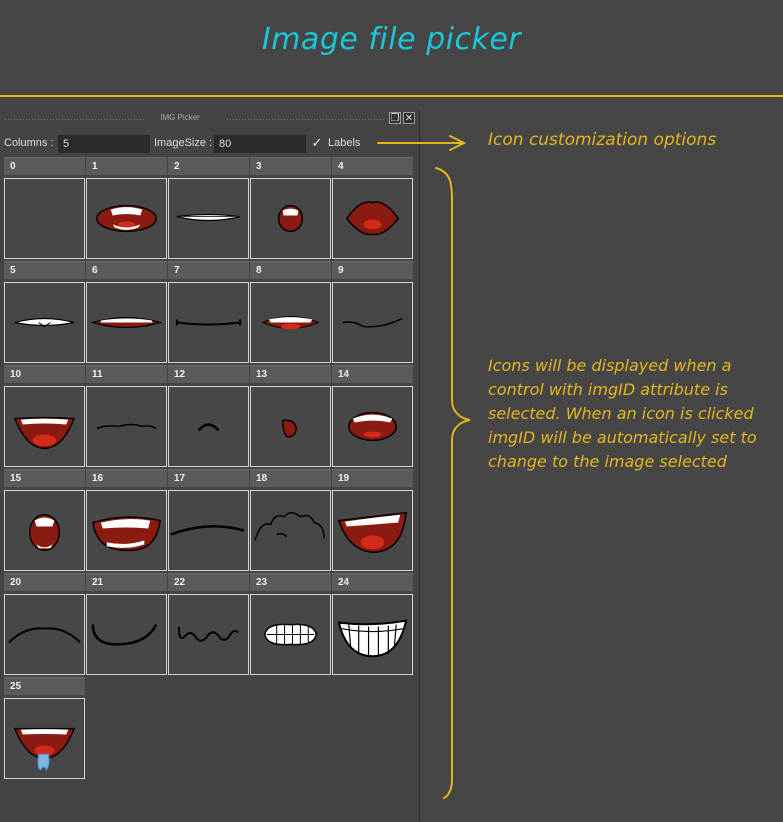 The width and height of the screenshot is (783, 822). Describe the element at coordinates (422, 143) in the screenshot. I see `options-arrow` at that location.